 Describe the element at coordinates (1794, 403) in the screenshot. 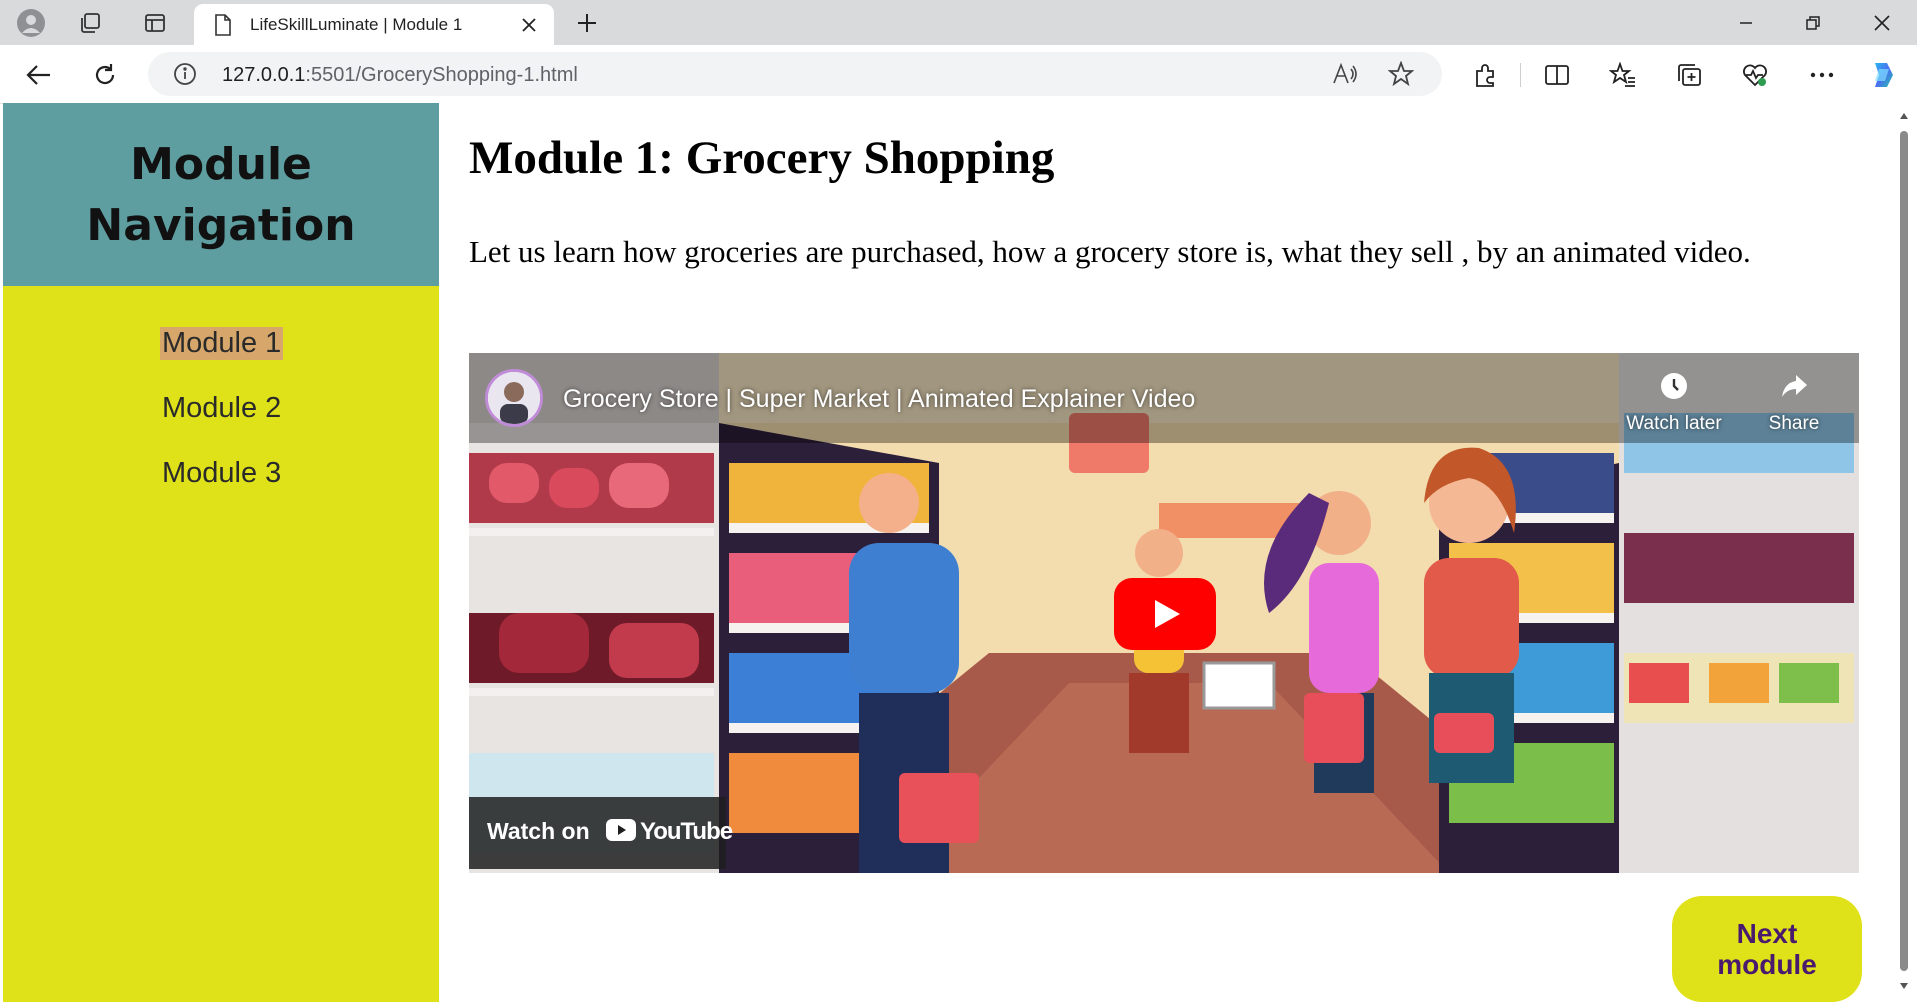

I see `share-button: Share` at that location.